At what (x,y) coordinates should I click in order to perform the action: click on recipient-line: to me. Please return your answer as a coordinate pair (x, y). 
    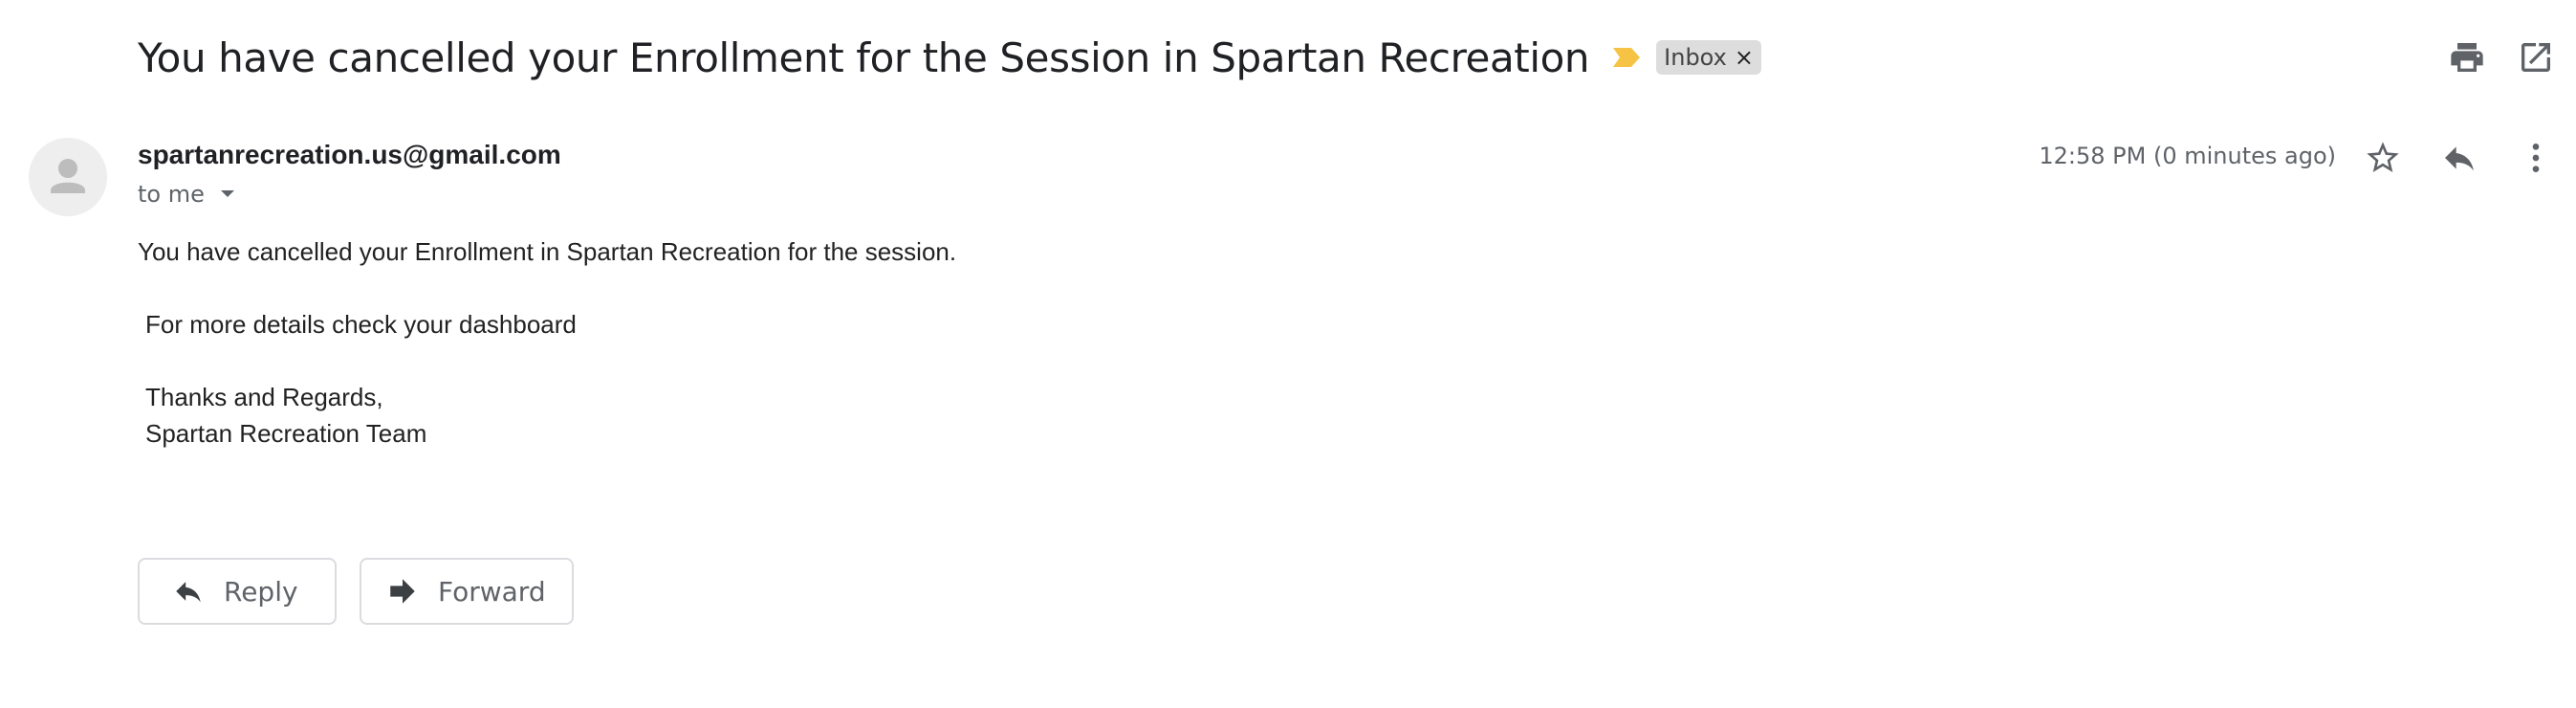
    Looking at the image, I should click on (187, 194).